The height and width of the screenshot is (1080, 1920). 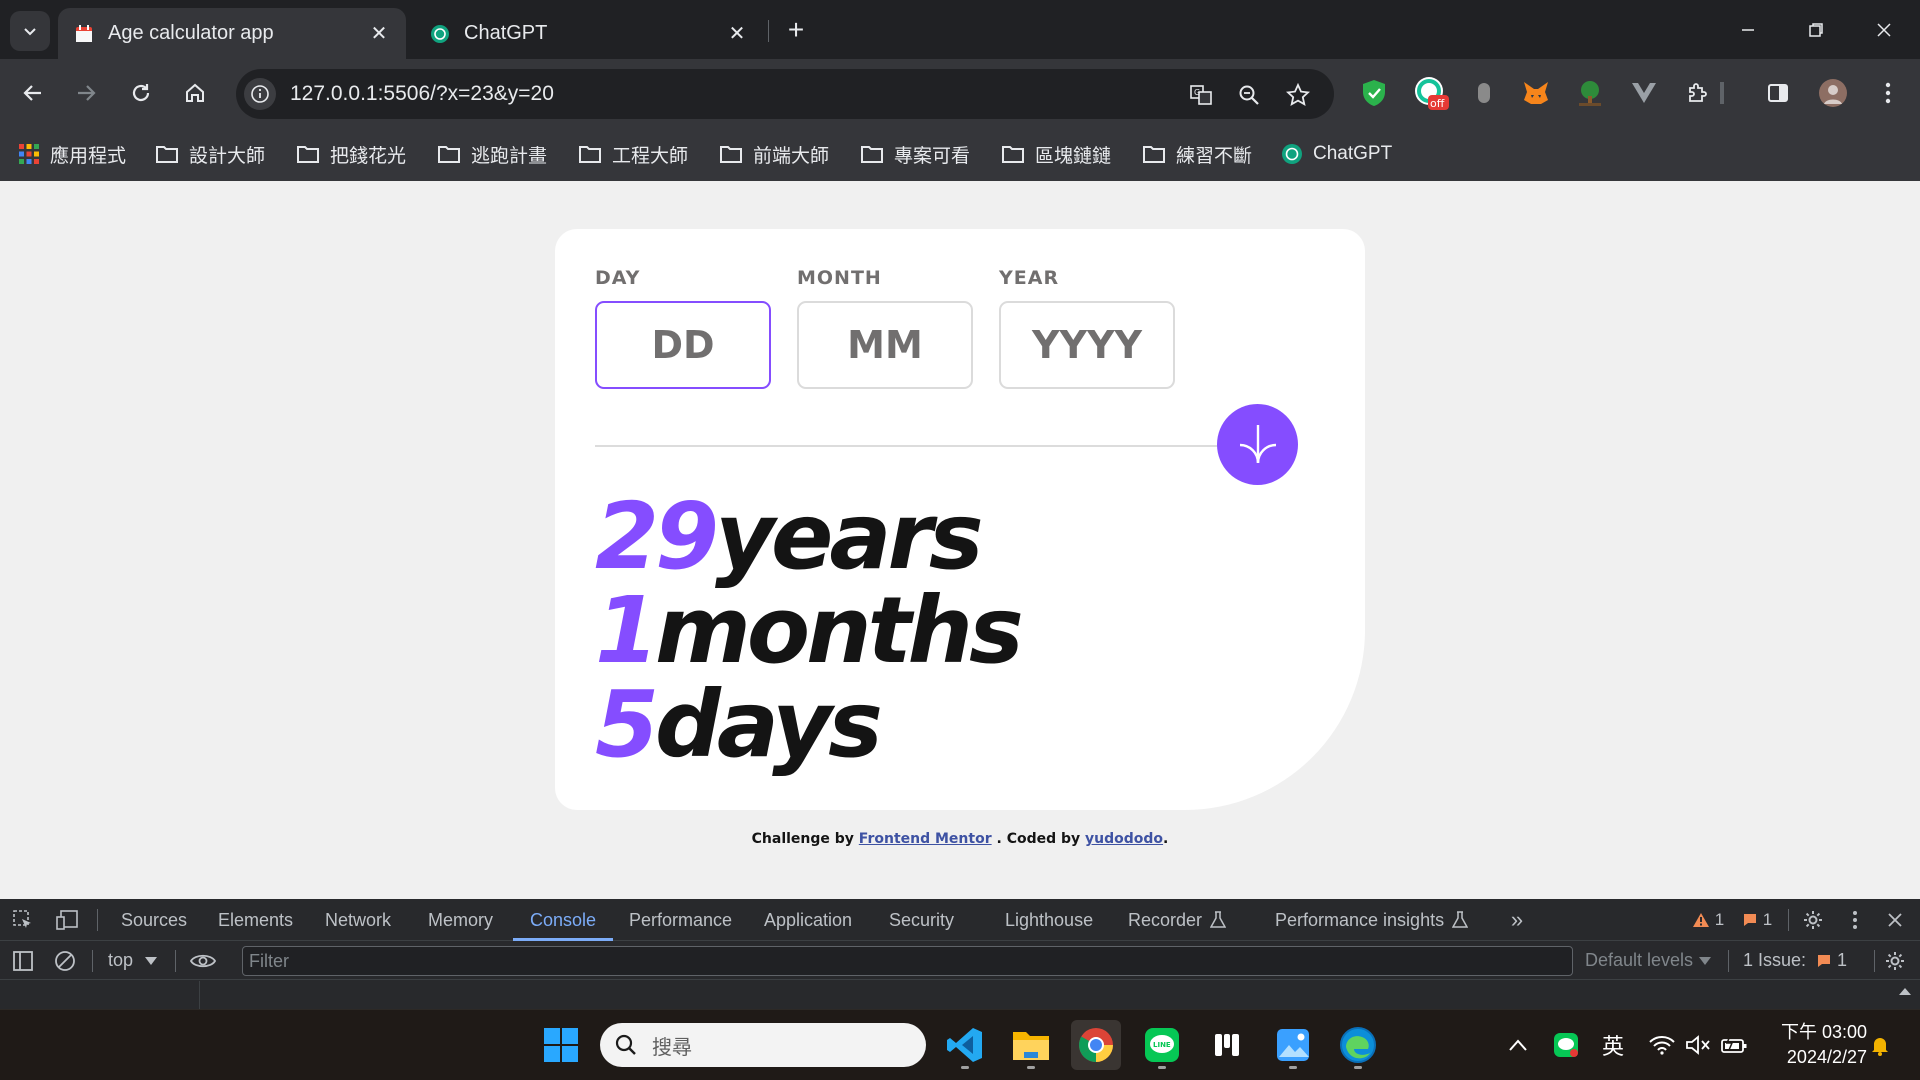 I want to click on devtools-tab-lighthouse: Lighthouse, so click(x=1049, y=920).